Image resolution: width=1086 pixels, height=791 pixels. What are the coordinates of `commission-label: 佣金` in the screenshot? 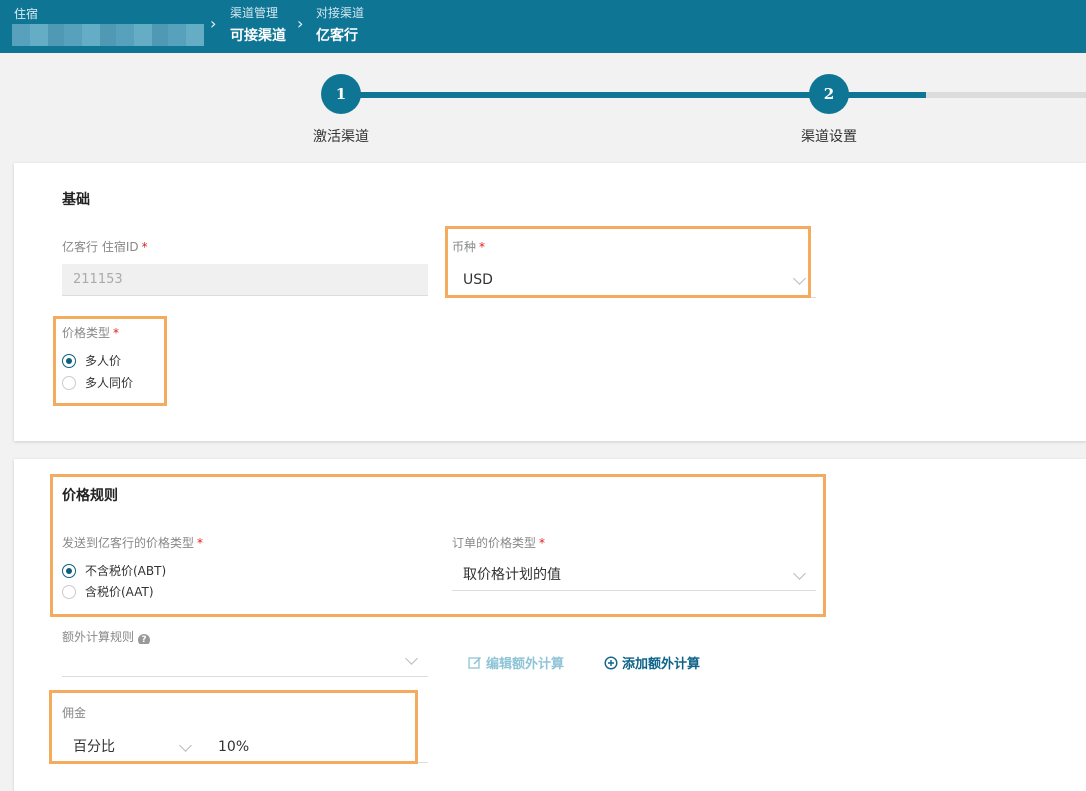 It's located at (74, 713).